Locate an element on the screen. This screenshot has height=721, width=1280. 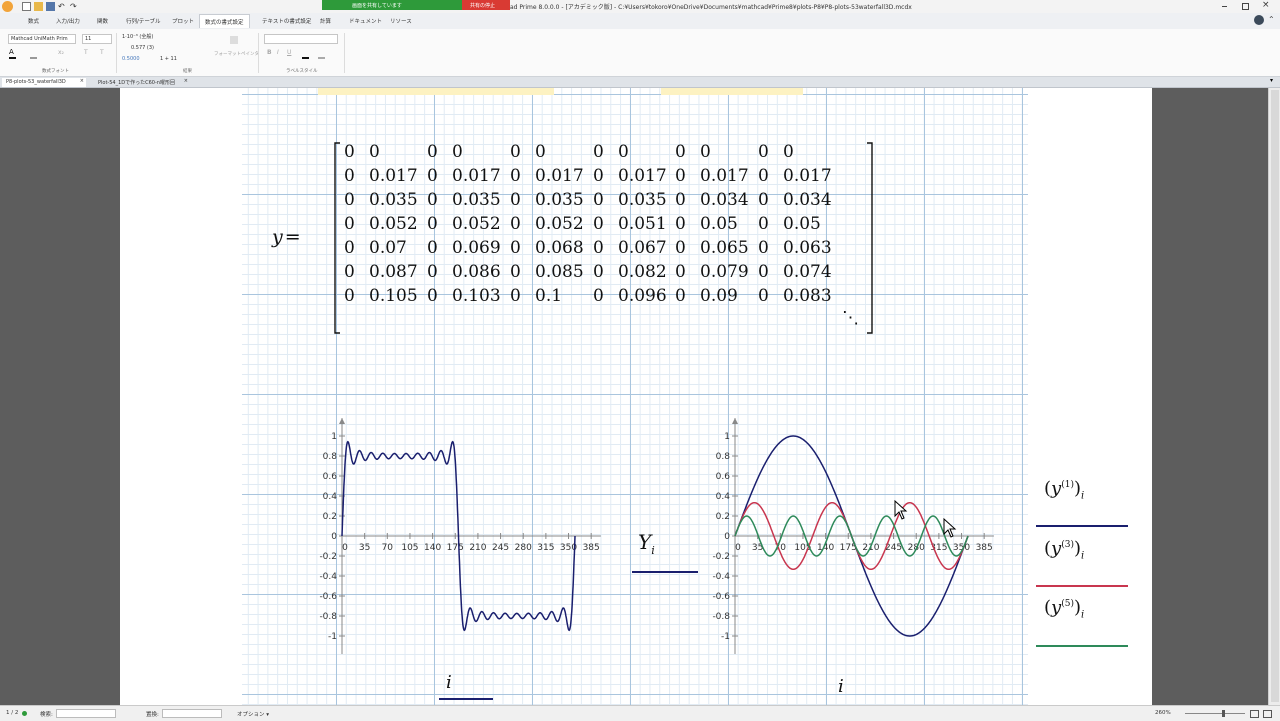
stop-share-button: 共有の停止 is located at coordinates (486, 5).